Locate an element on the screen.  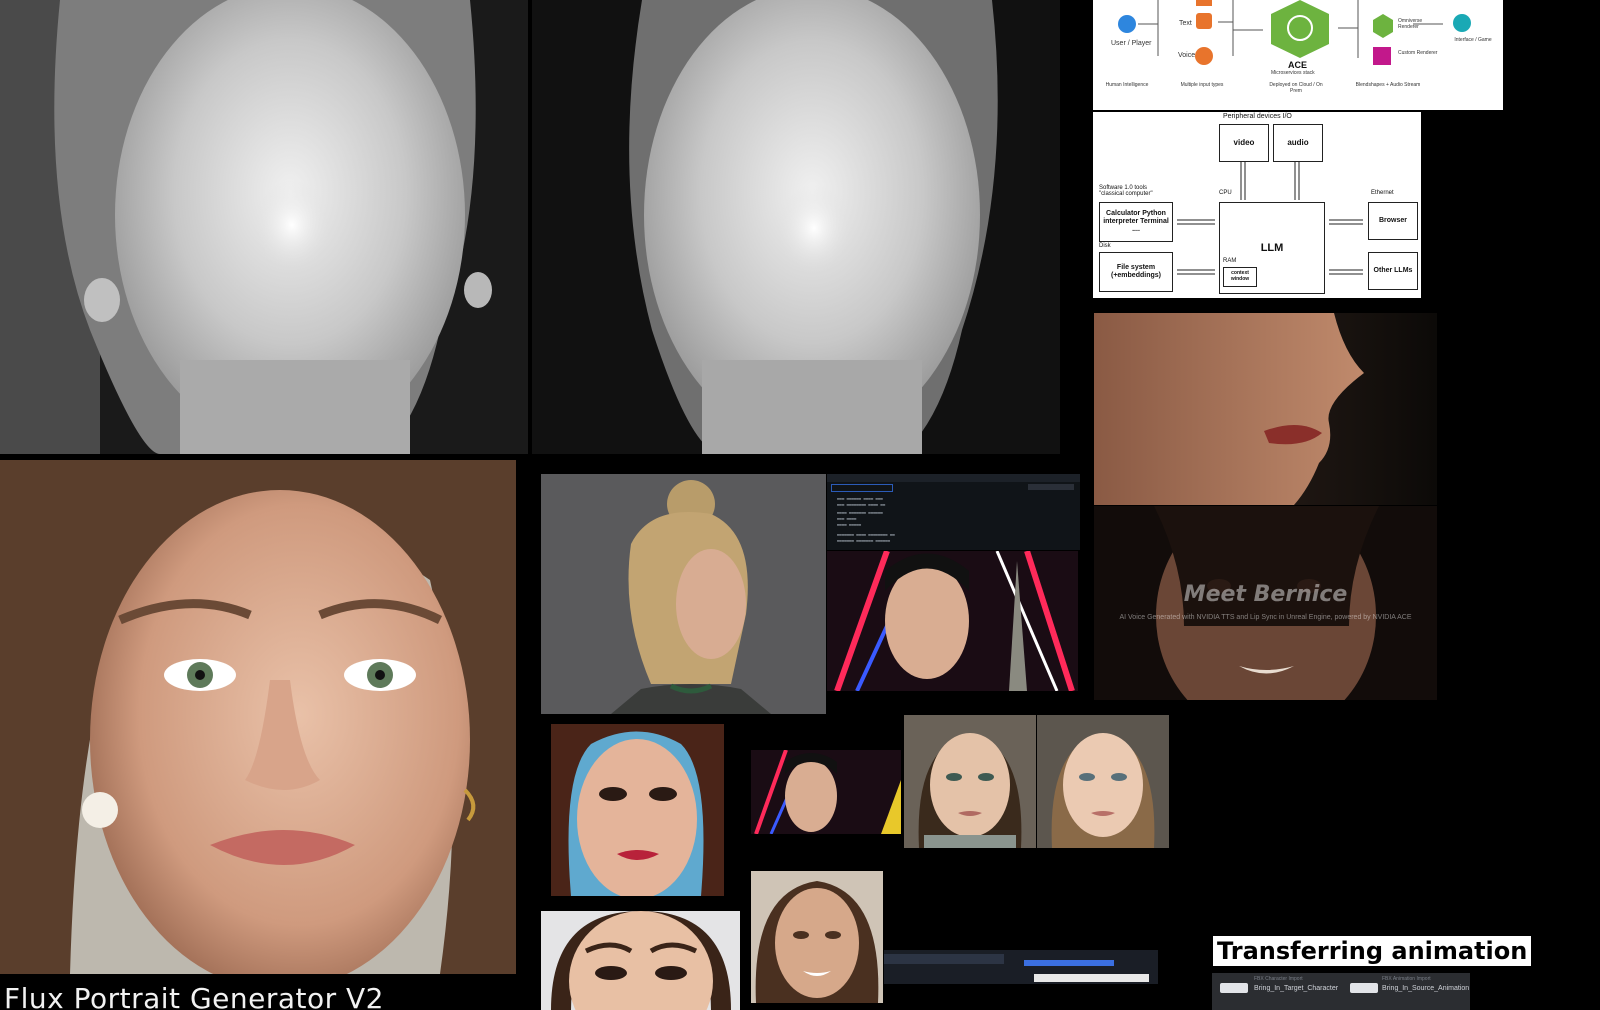
llm-disk-label: Disk is located at coordinates (1105, 246).